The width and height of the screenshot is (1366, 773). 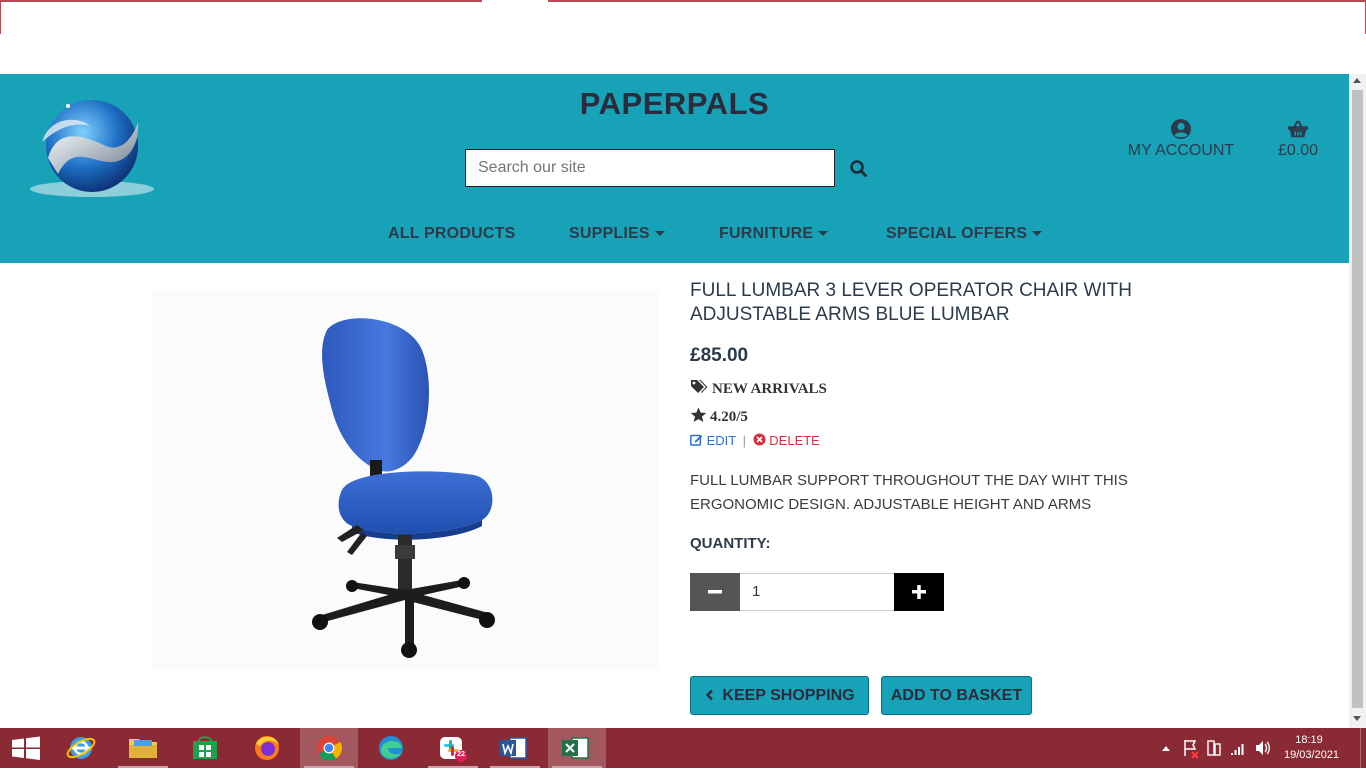 I want to click on taskbar-slack: 22, so click(x=453, y=748).